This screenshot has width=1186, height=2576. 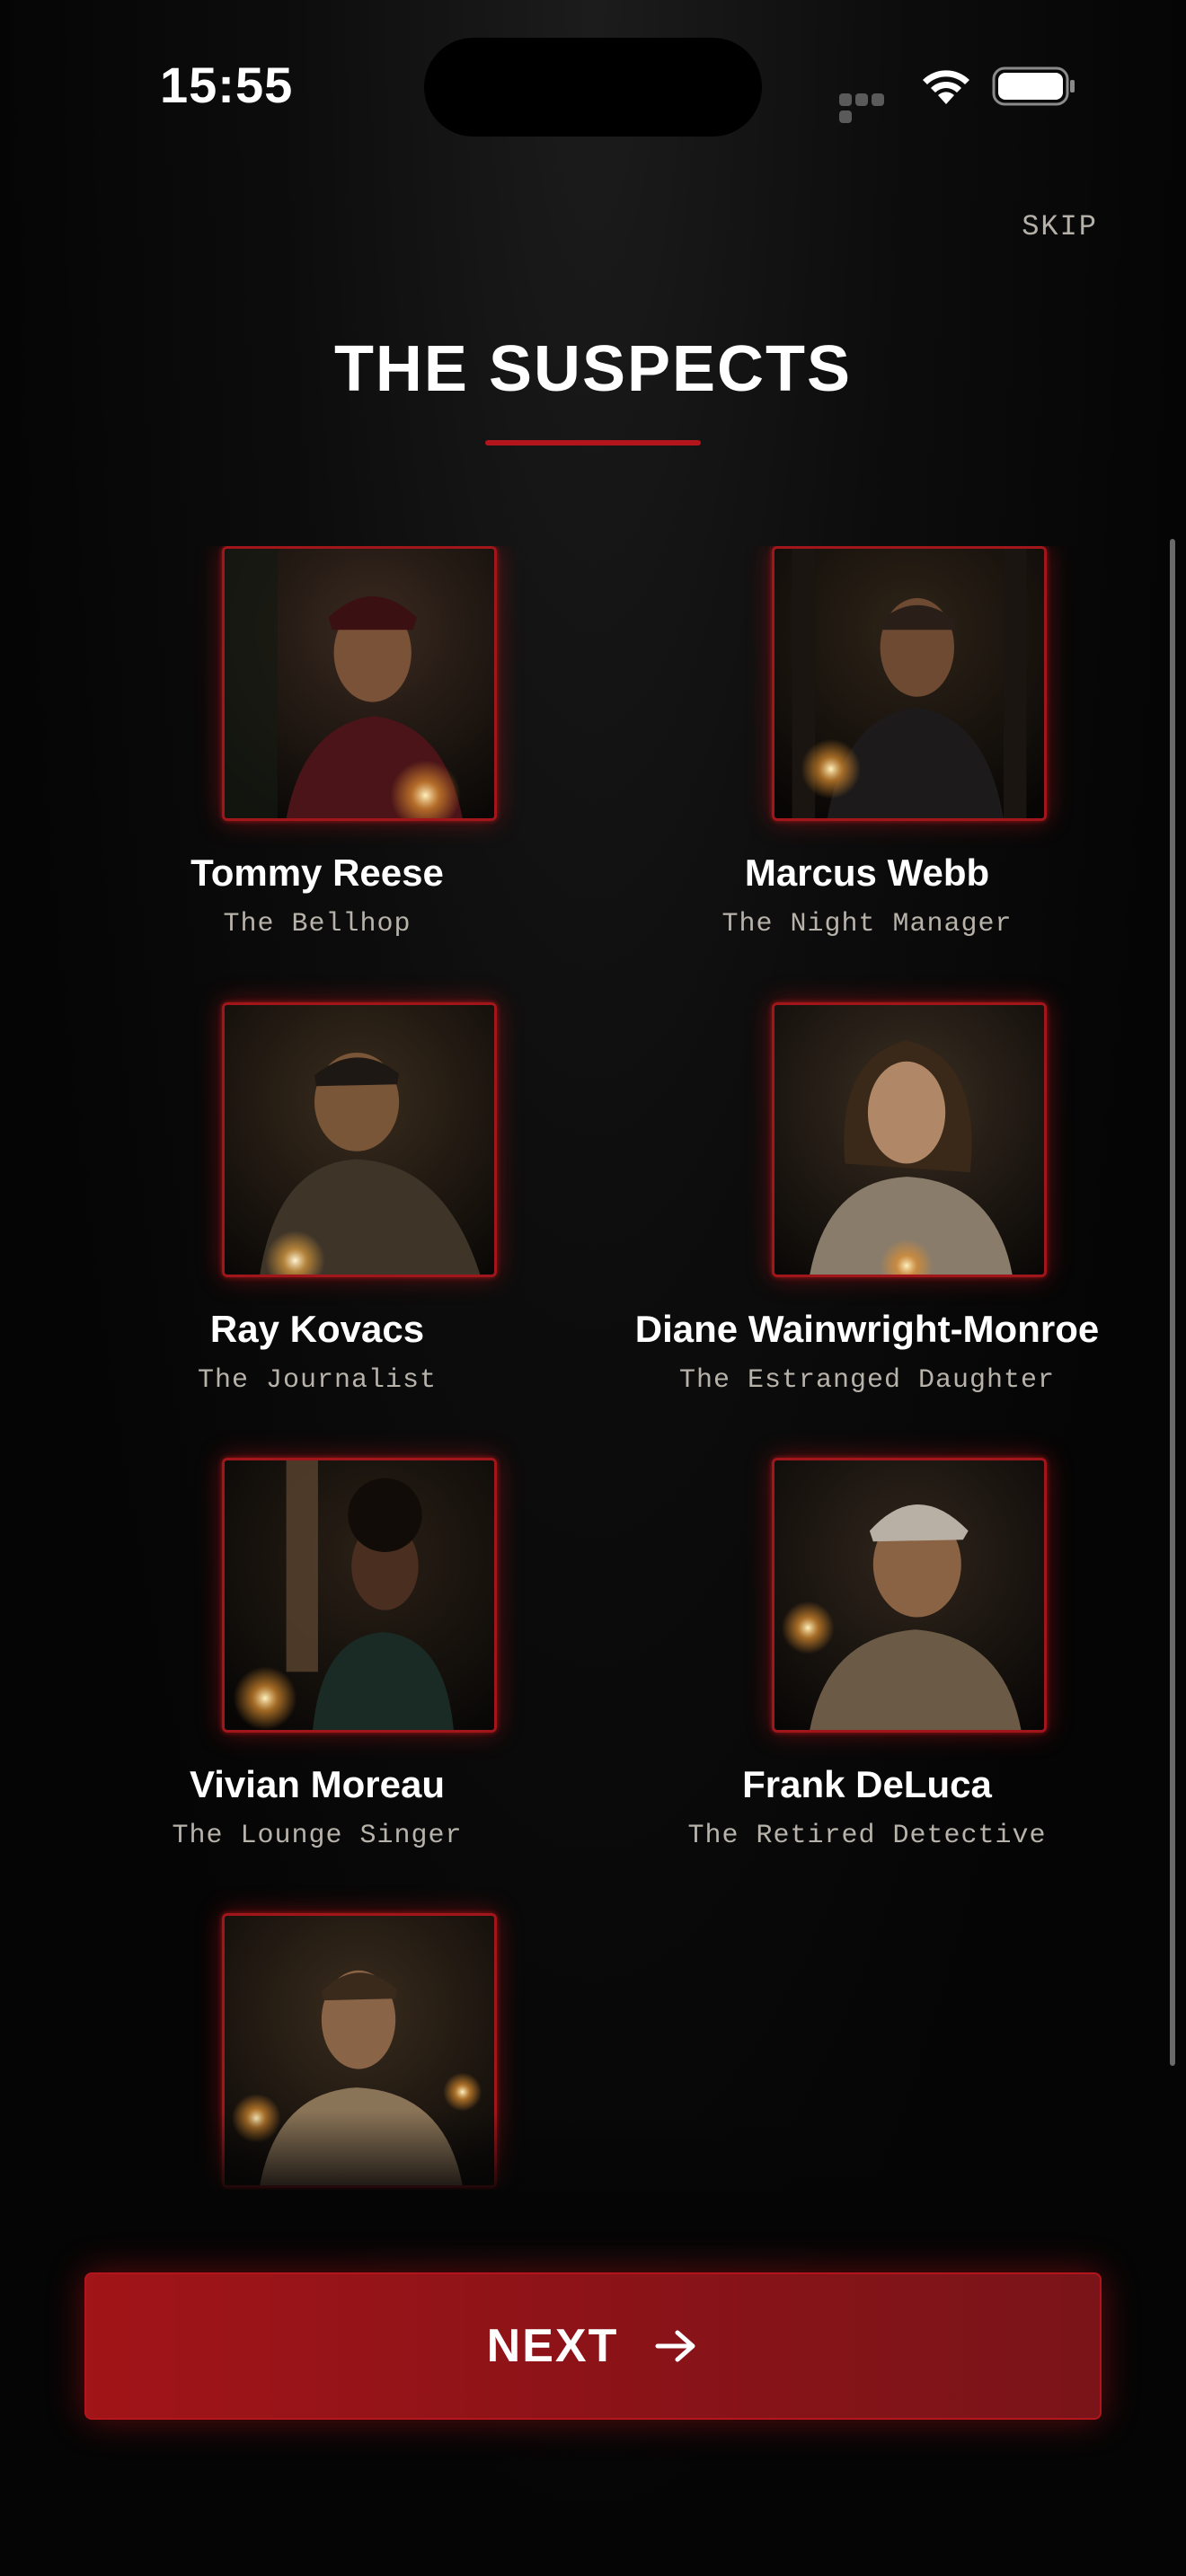 I want to click on bottom-fade, so click(x=593, y=2178).